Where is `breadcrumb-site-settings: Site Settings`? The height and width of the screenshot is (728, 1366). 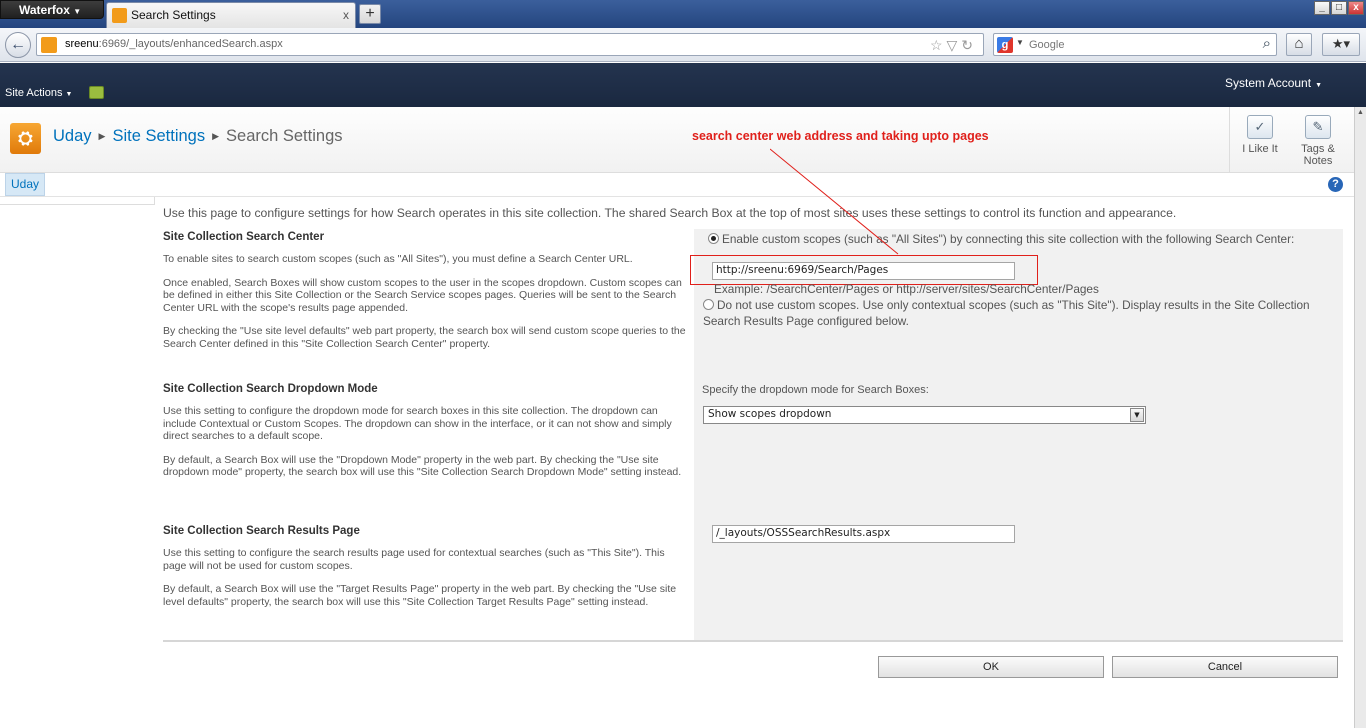 breadcrumb-site-settings: Site Settings is located at coordinates (158, 136).